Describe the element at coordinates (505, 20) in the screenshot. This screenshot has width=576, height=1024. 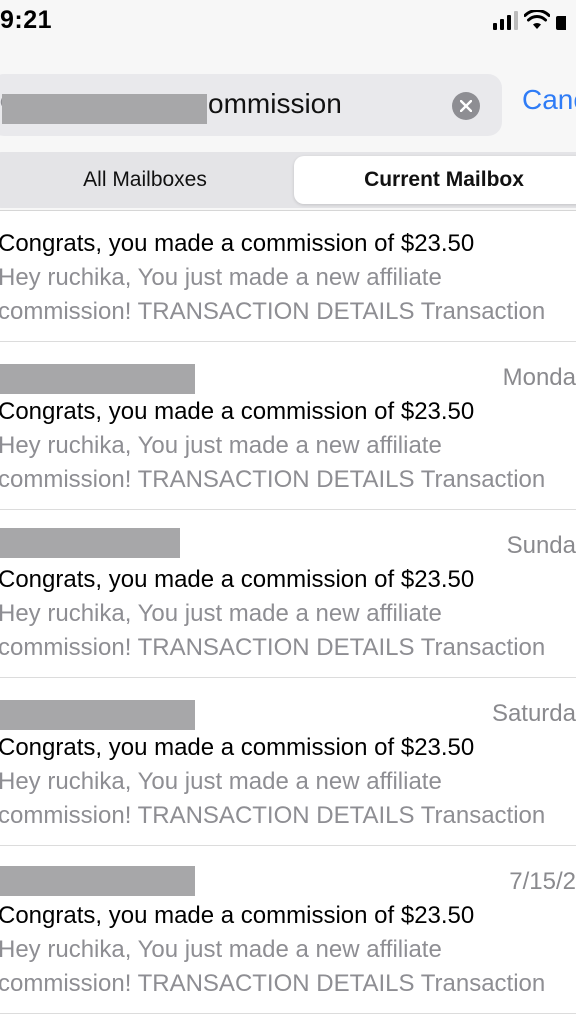
I see `cellular-signal-icon` at that location.